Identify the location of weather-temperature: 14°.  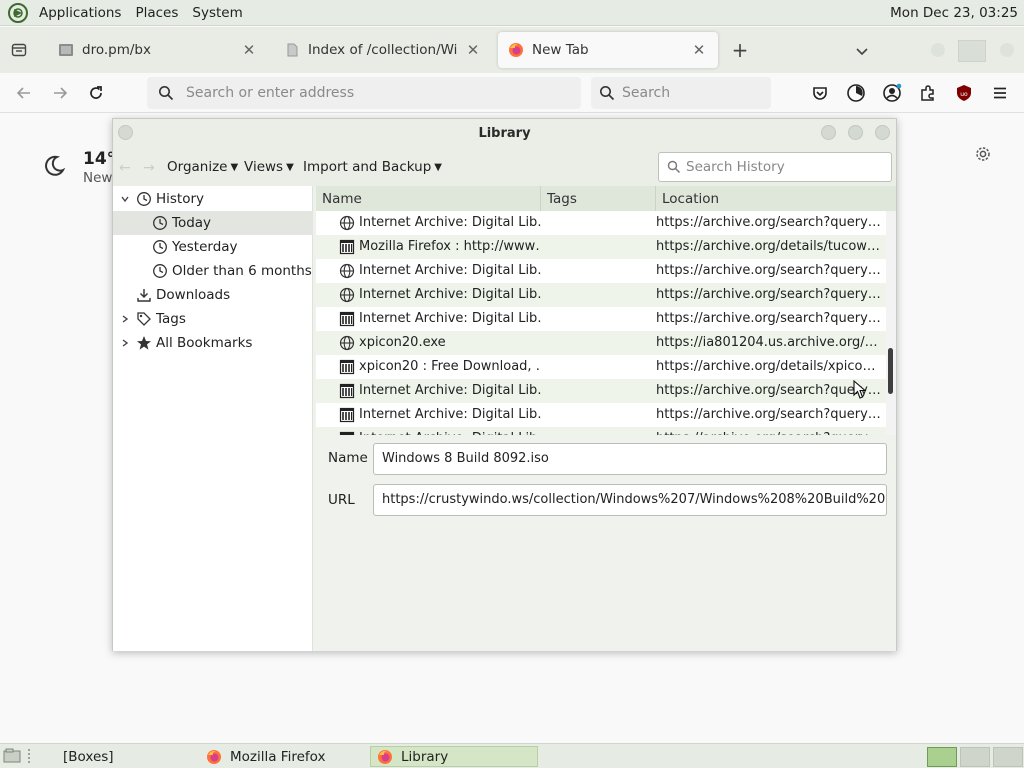
(99, 159).